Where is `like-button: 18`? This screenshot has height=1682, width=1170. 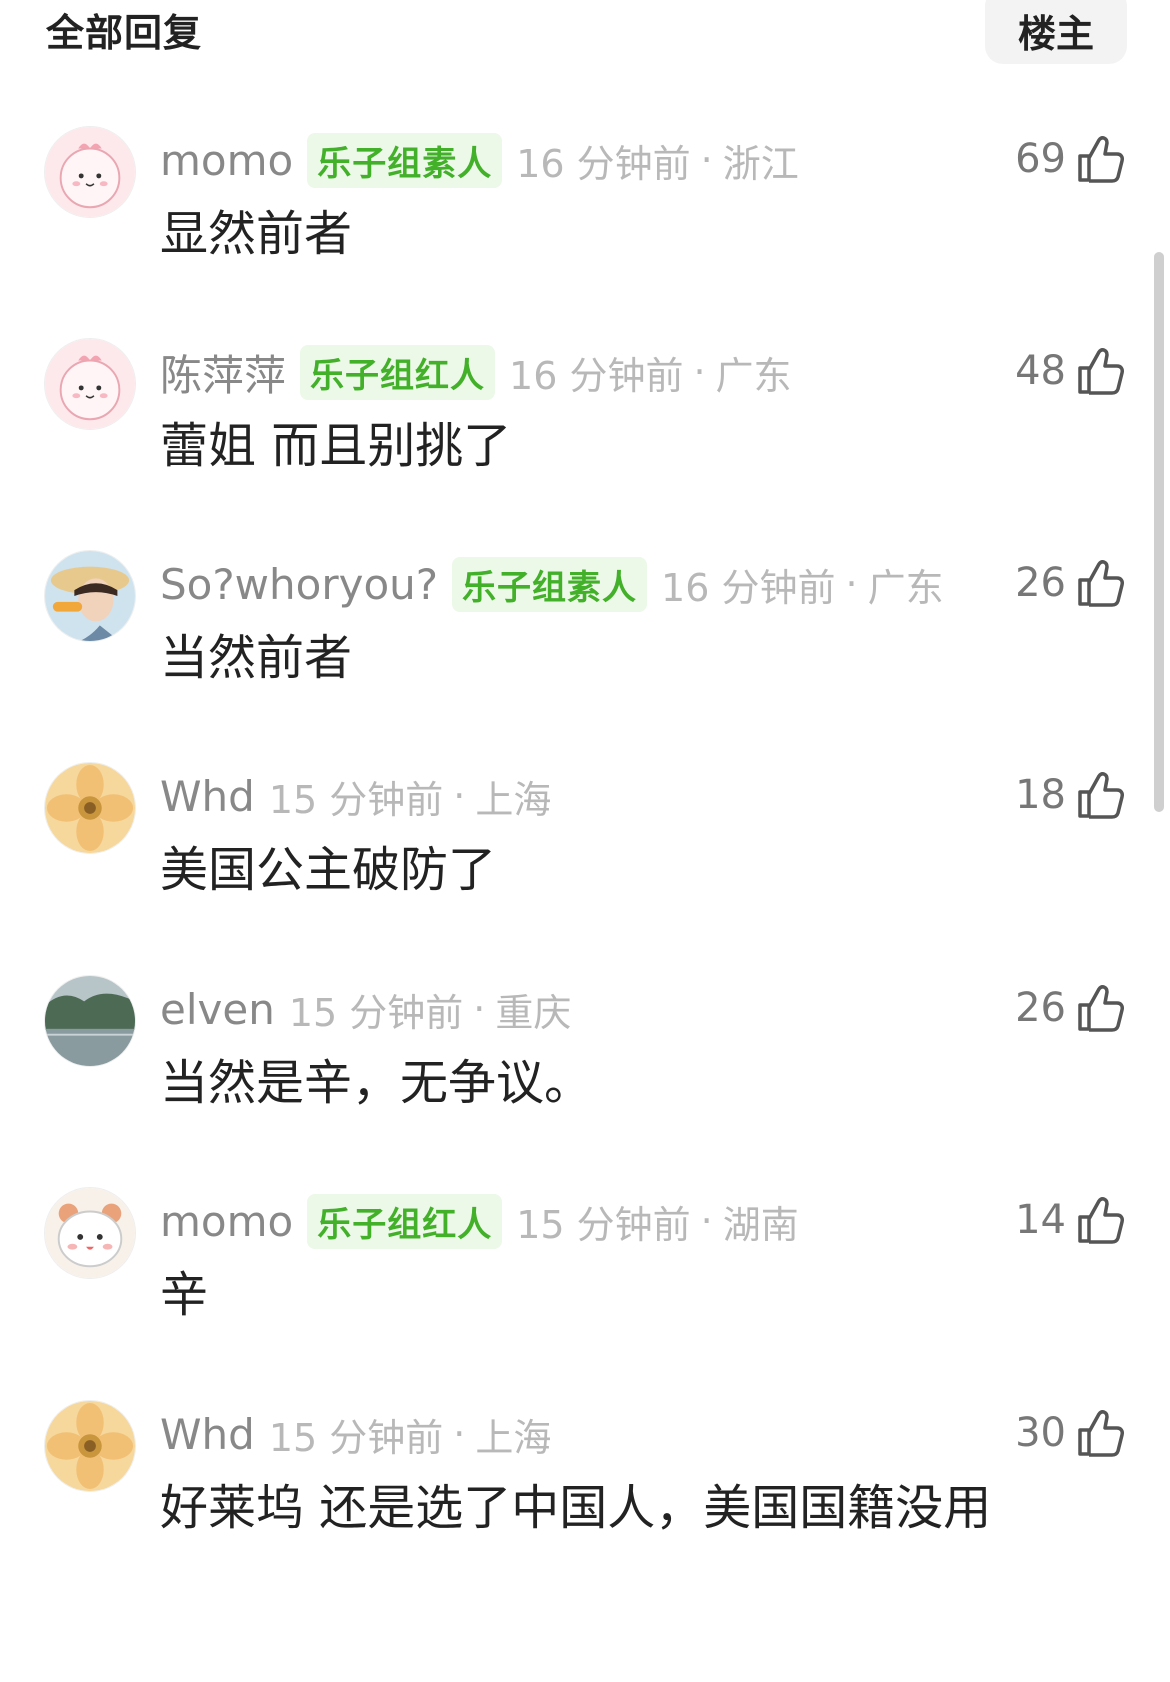 like-button: 18 is located at coordinates (1070, 795).